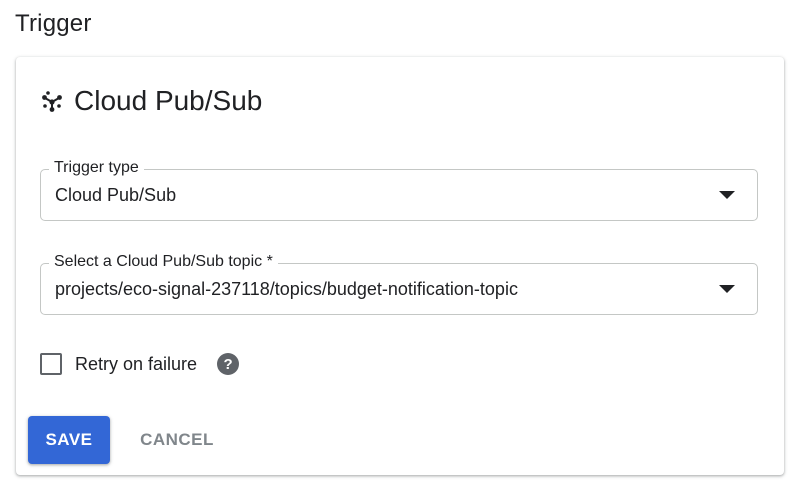 Image resolution: width=799 pixels, height=497 pixels. What do you see at coordinates (52, 101) in the screenshot?
I see `pubsub-icon` at bounding box center [52, 101].